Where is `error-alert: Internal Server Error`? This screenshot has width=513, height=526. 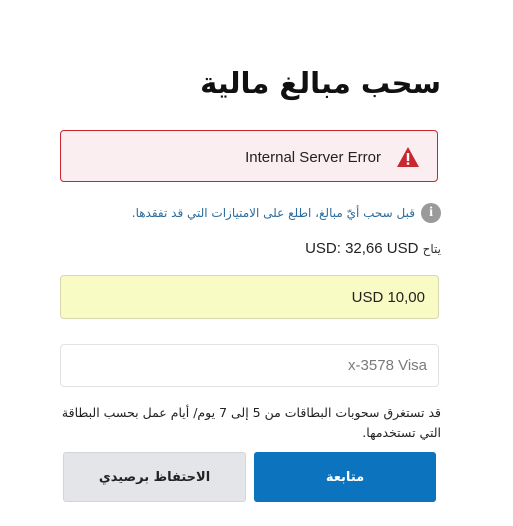 error-alert: Internal Server Error is located at coordinates (249, 156).